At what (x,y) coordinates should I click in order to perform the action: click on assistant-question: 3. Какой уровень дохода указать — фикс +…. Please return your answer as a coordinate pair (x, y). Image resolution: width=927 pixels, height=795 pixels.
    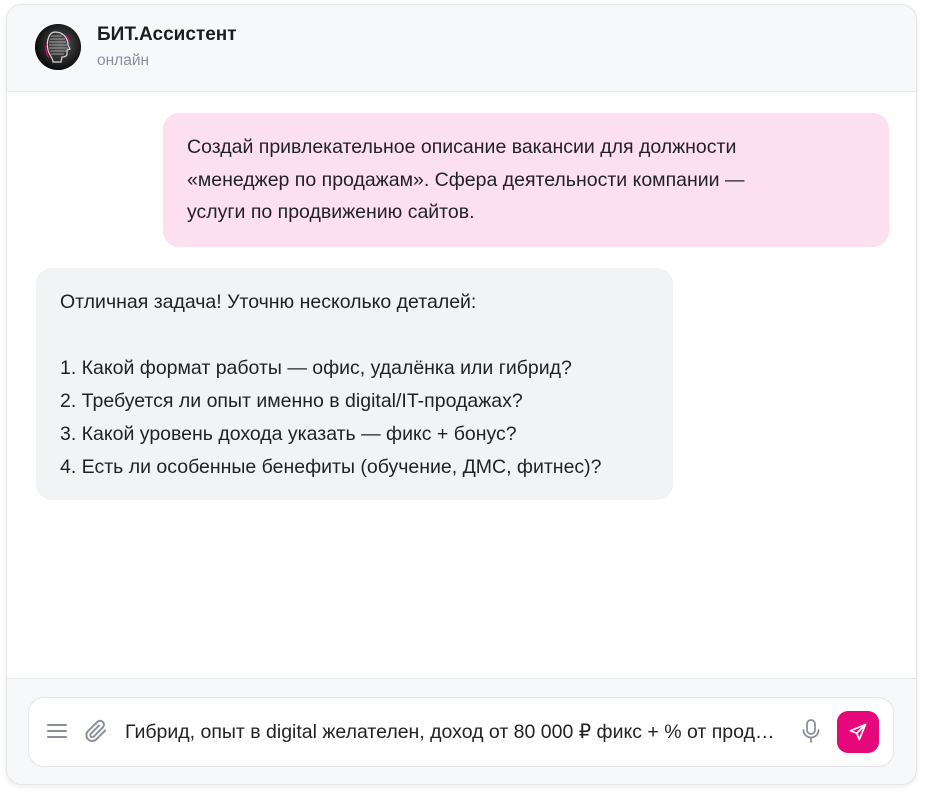
    Looking at the image, I should click on (288, 434).